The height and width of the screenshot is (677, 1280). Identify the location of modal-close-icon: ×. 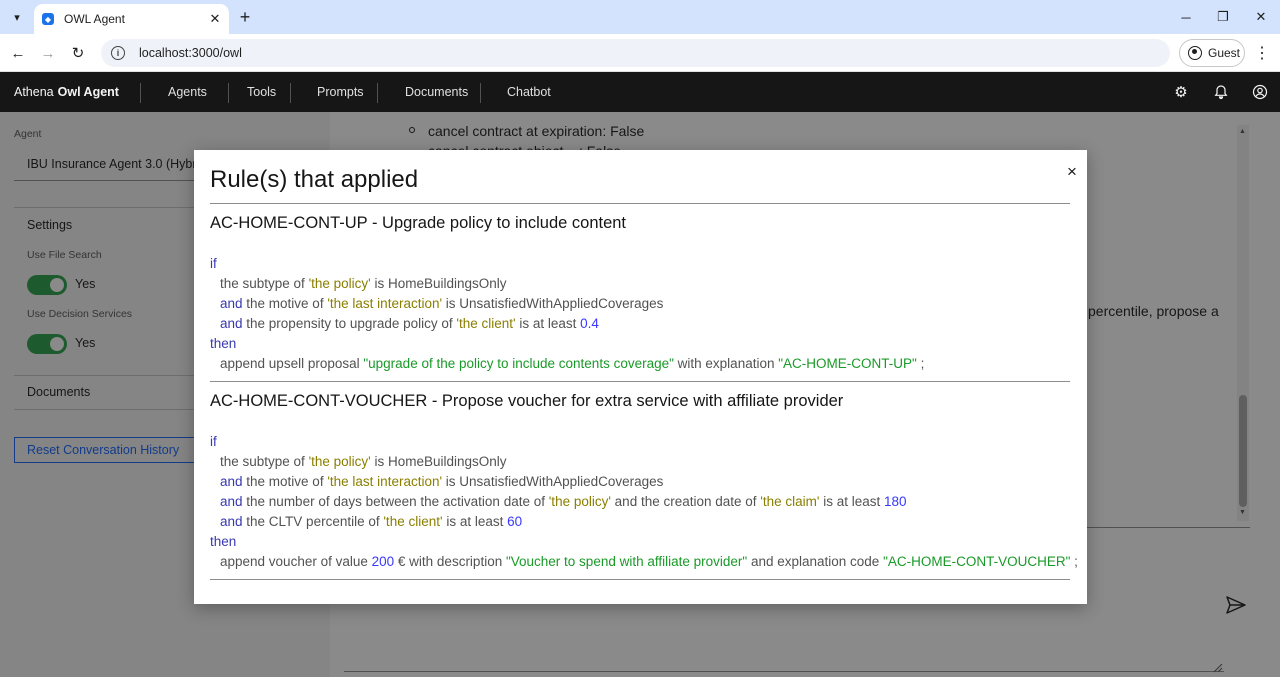
(1072, 172).